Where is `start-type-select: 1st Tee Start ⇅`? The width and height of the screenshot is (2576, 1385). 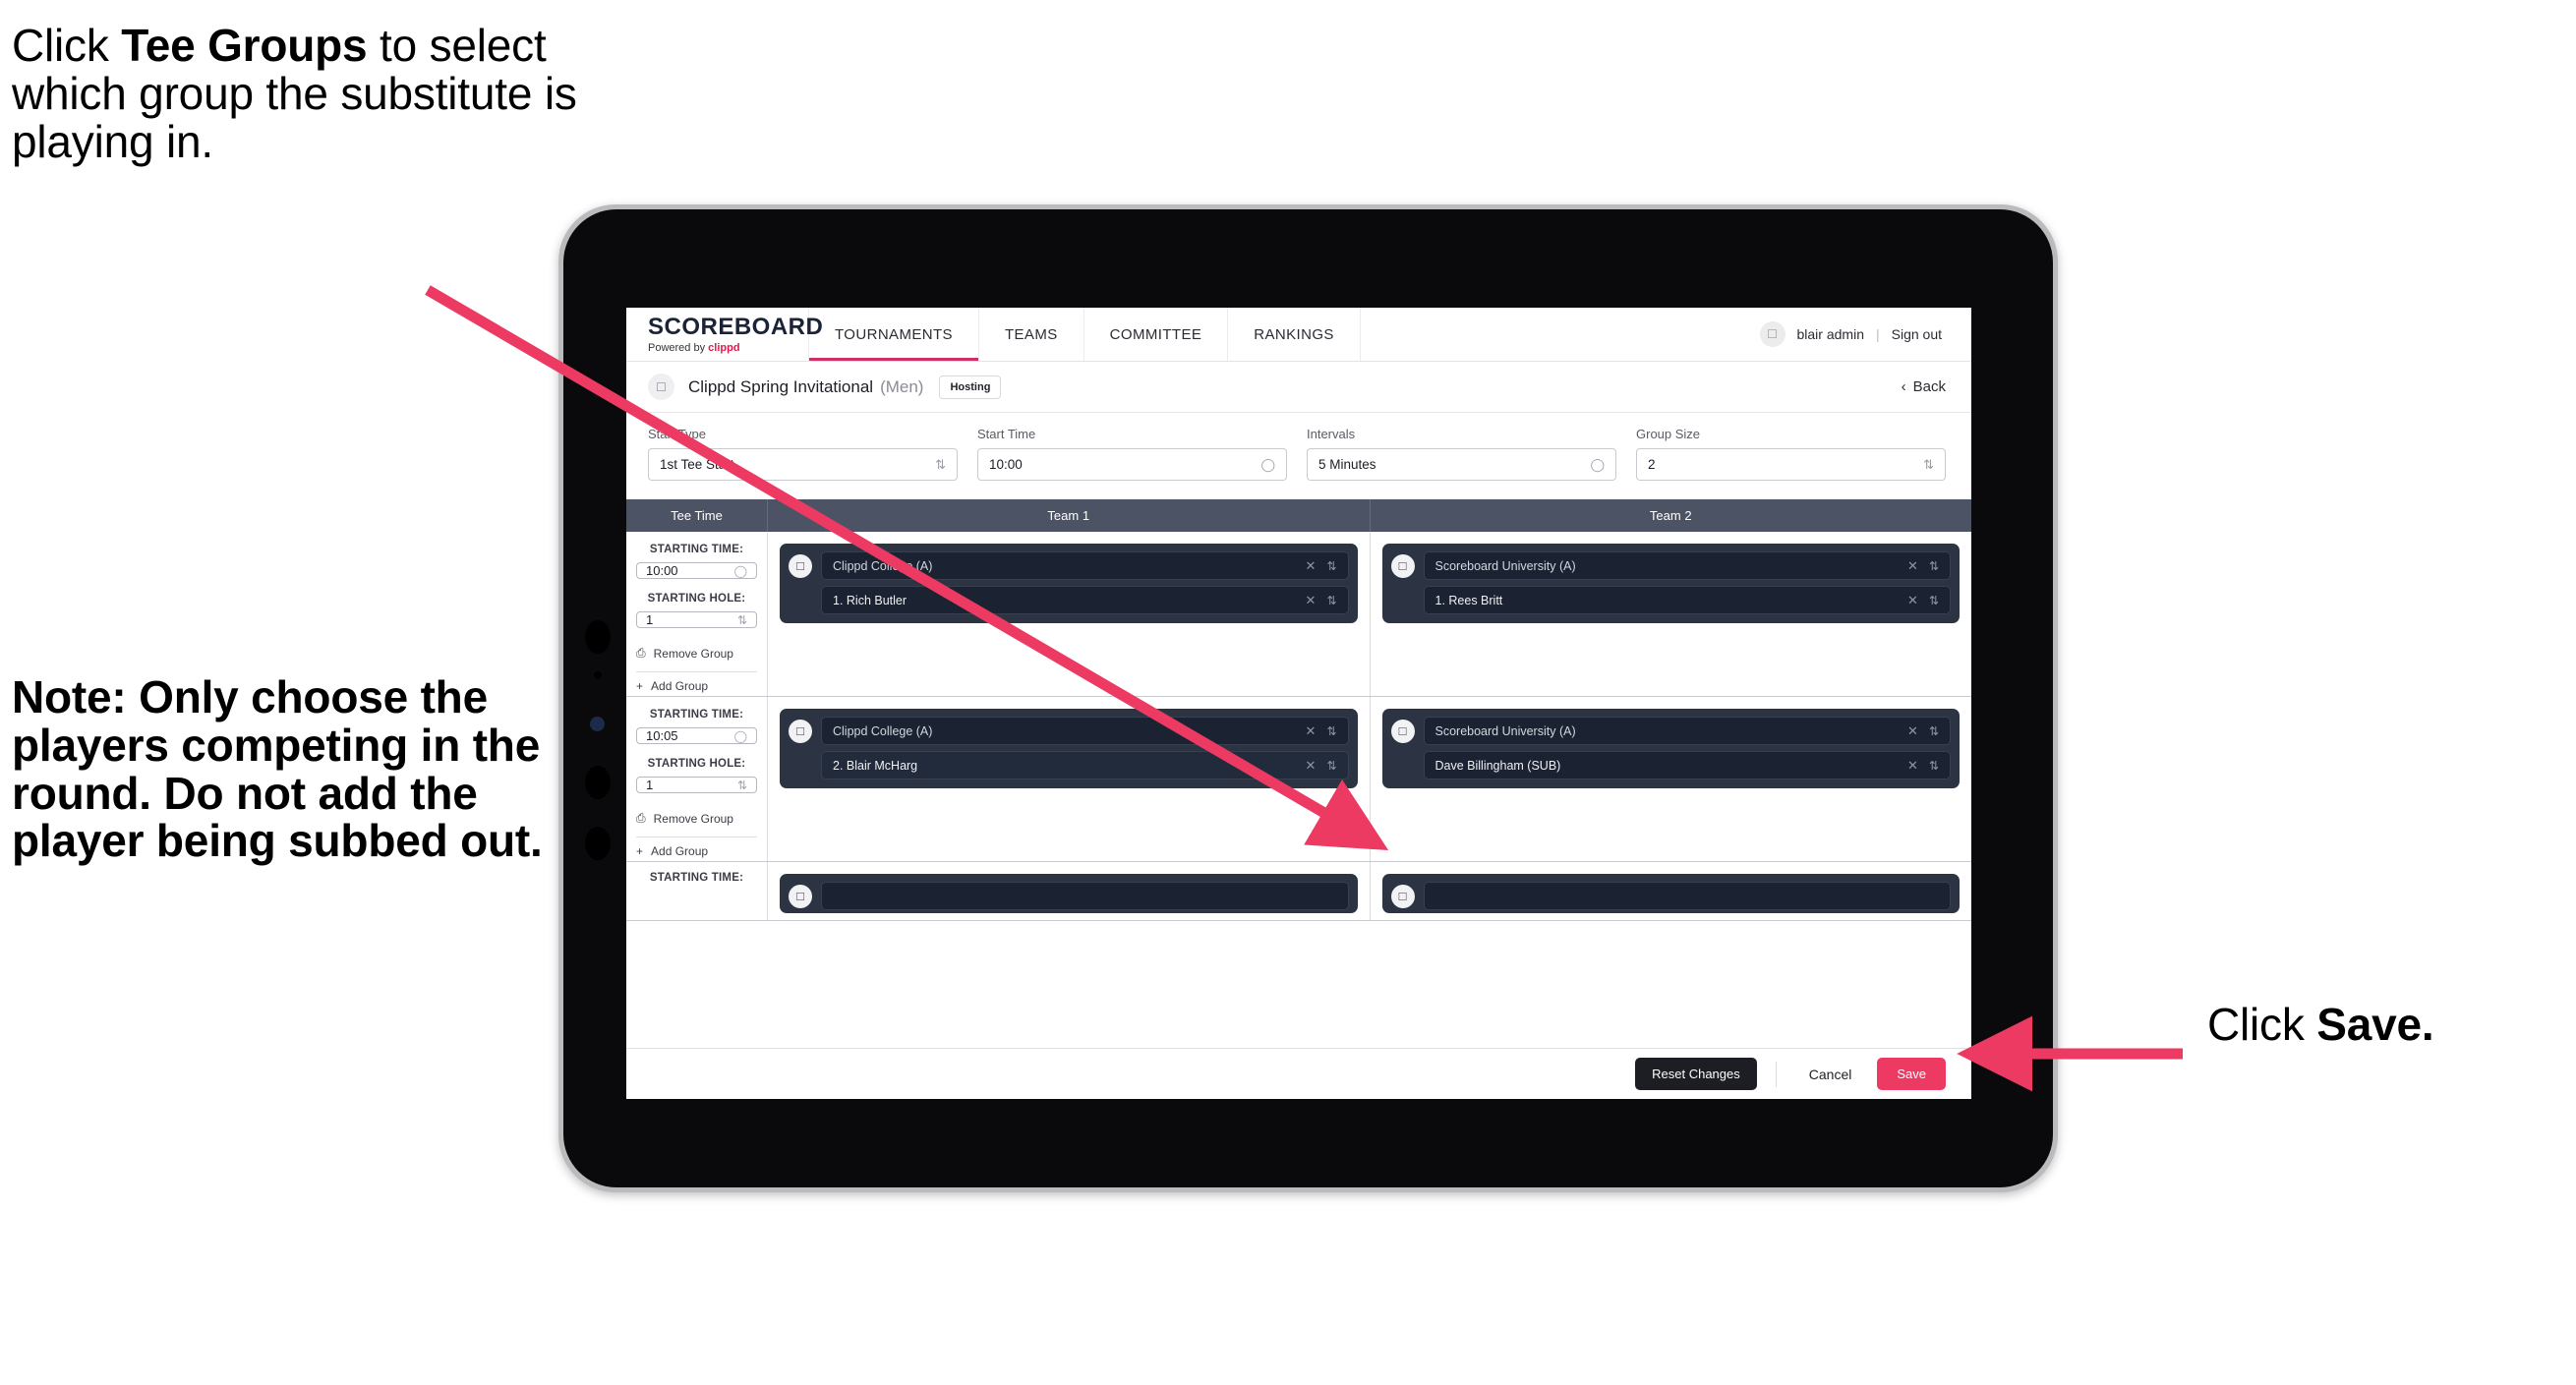
start-type-select: 1st Tee Start ⇅ is located at coordinates (803, 464).